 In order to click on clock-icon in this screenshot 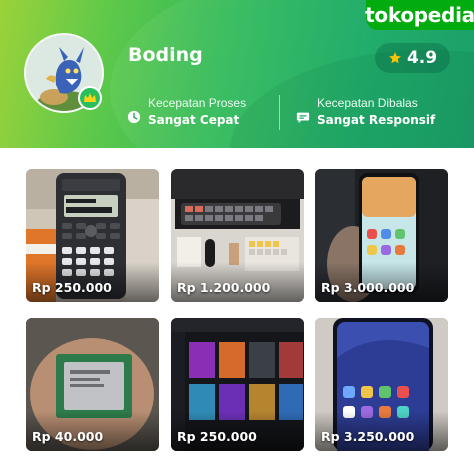, I will do `click(134, 117)`.